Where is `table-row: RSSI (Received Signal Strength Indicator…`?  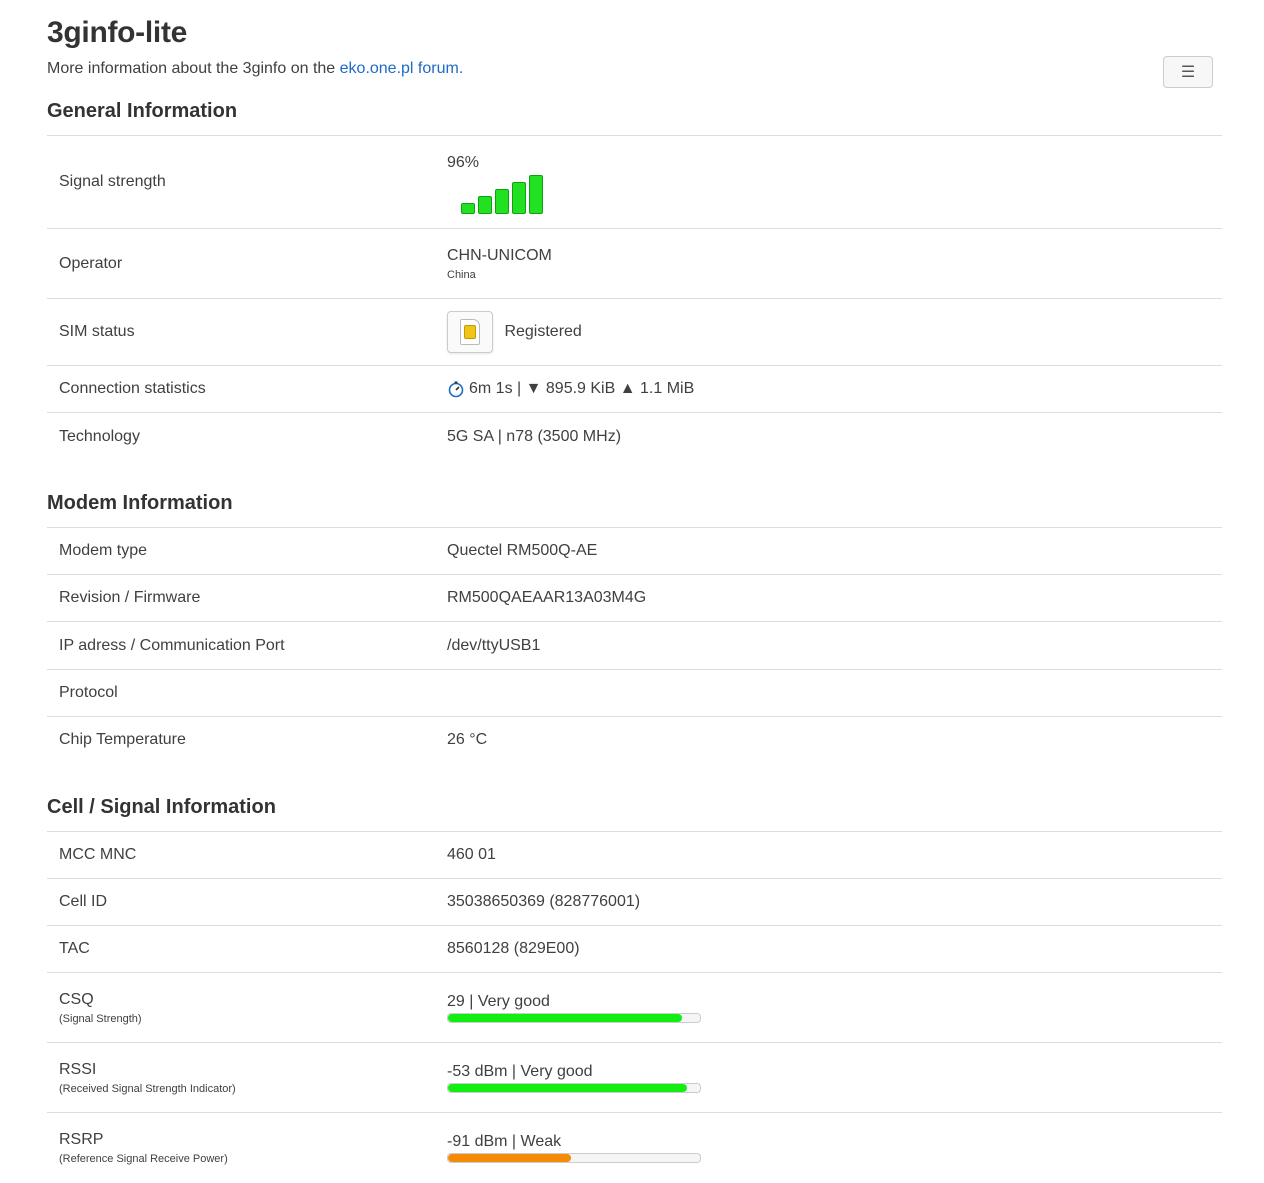 table-row: RSSI (Received Signal Strength Indicator… is located at coordinates (634, 1077).